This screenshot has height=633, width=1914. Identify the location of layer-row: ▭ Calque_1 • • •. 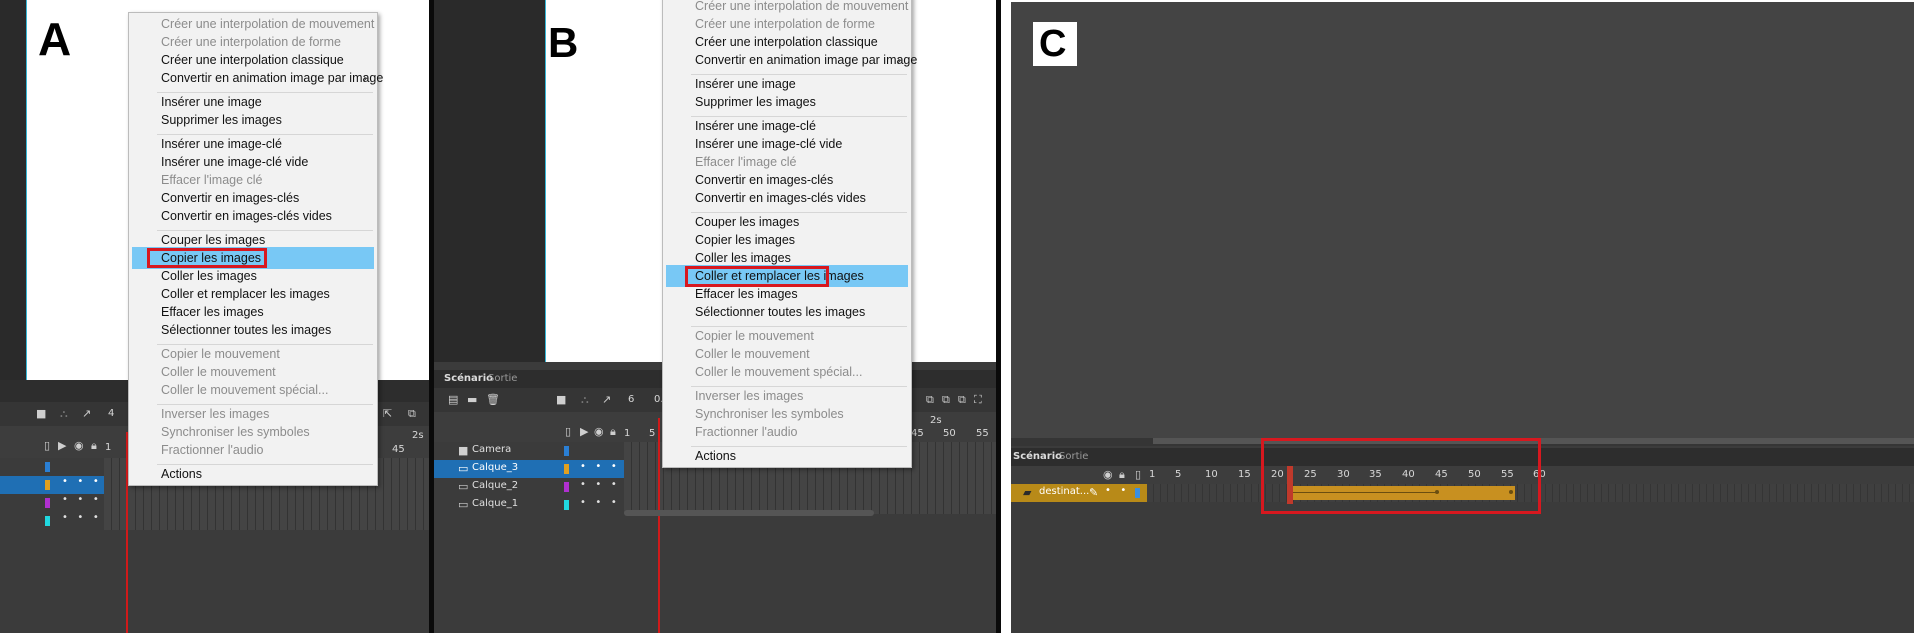
(529, 505).